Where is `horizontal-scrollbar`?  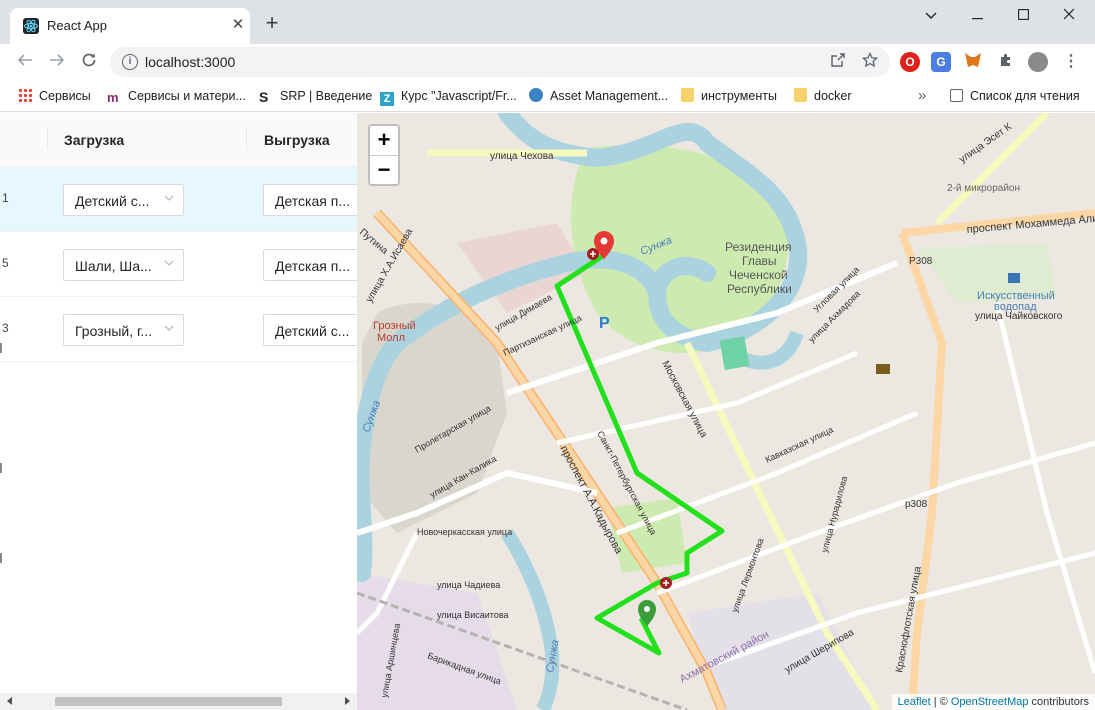 horizontal-scrollbar is located at coordinates (178, 701).